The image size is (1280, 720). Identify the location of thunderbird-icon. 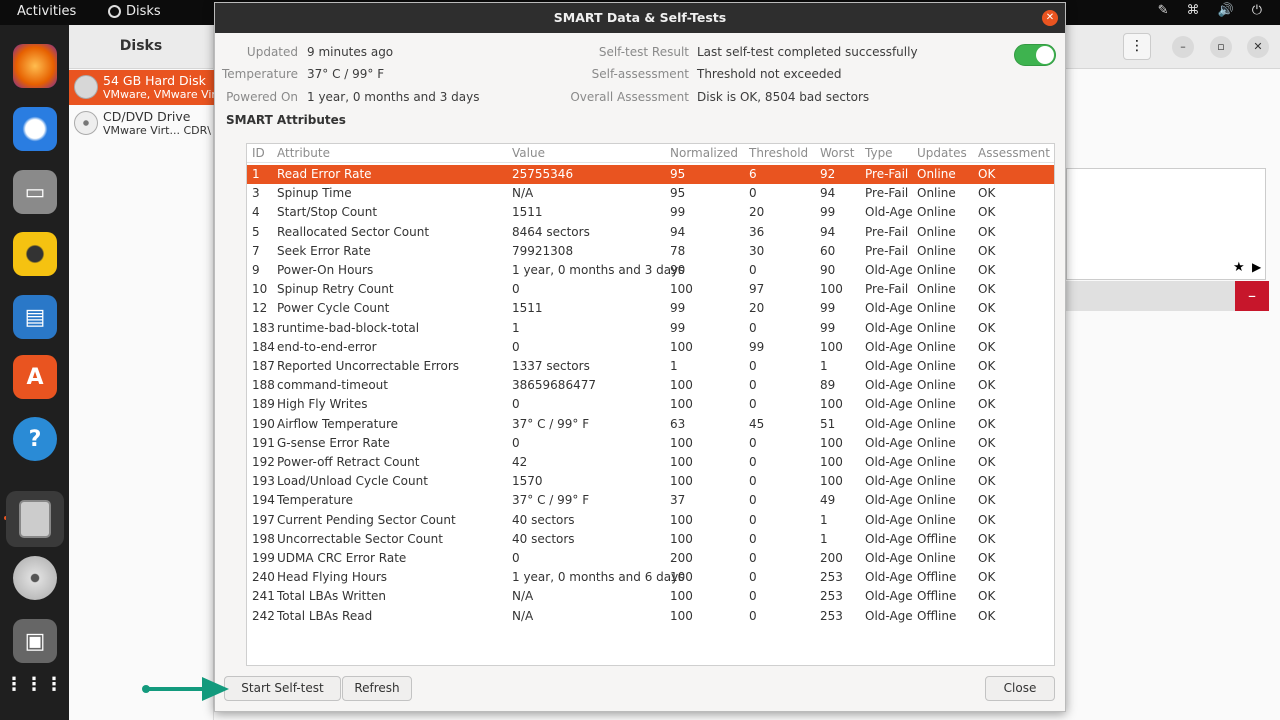
(35, 129).